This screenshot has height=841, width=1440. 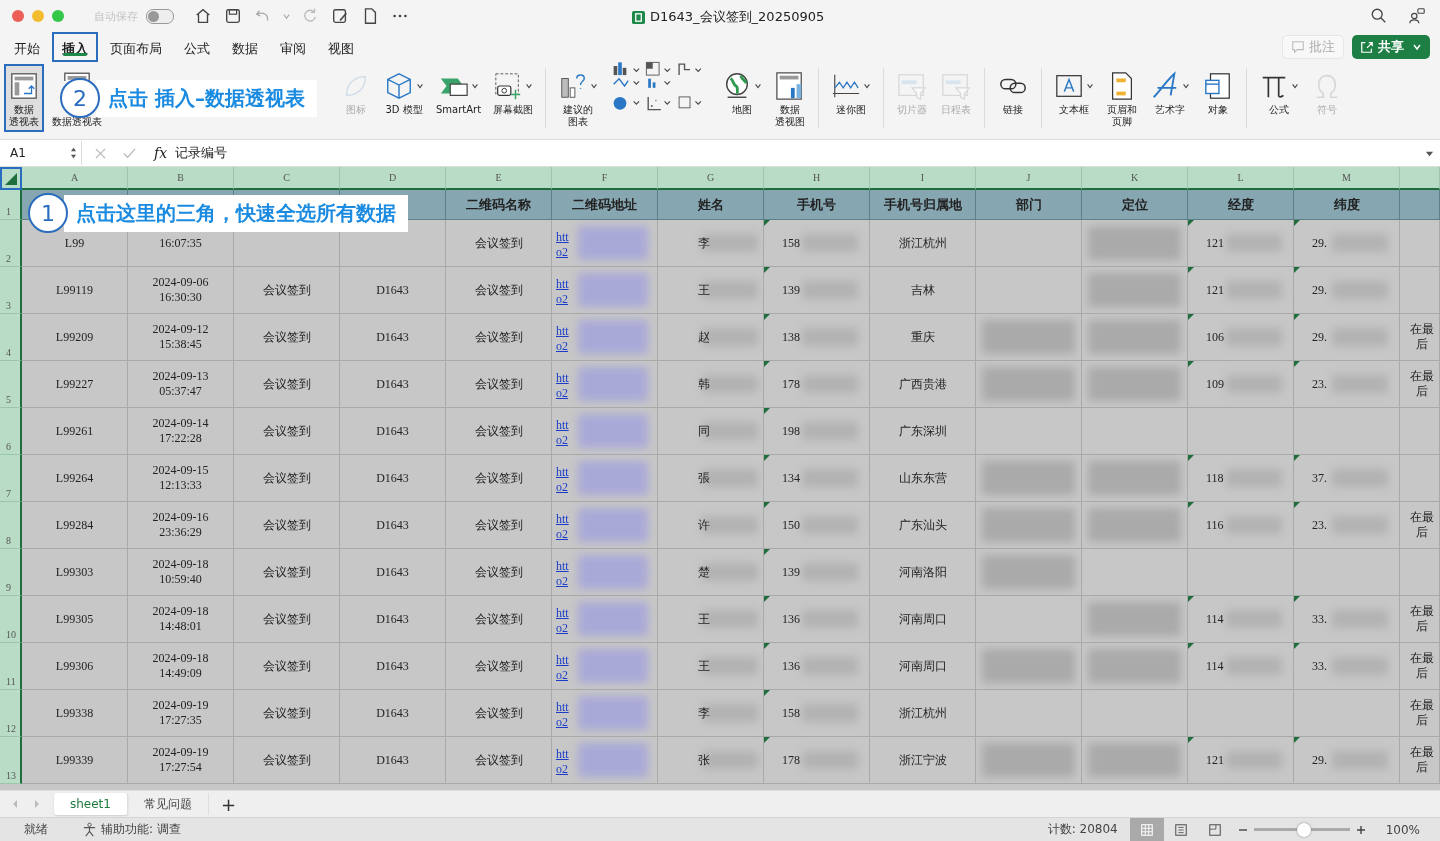 I want to click on ribbon-button: 公式, so click(x=1279, y=98).